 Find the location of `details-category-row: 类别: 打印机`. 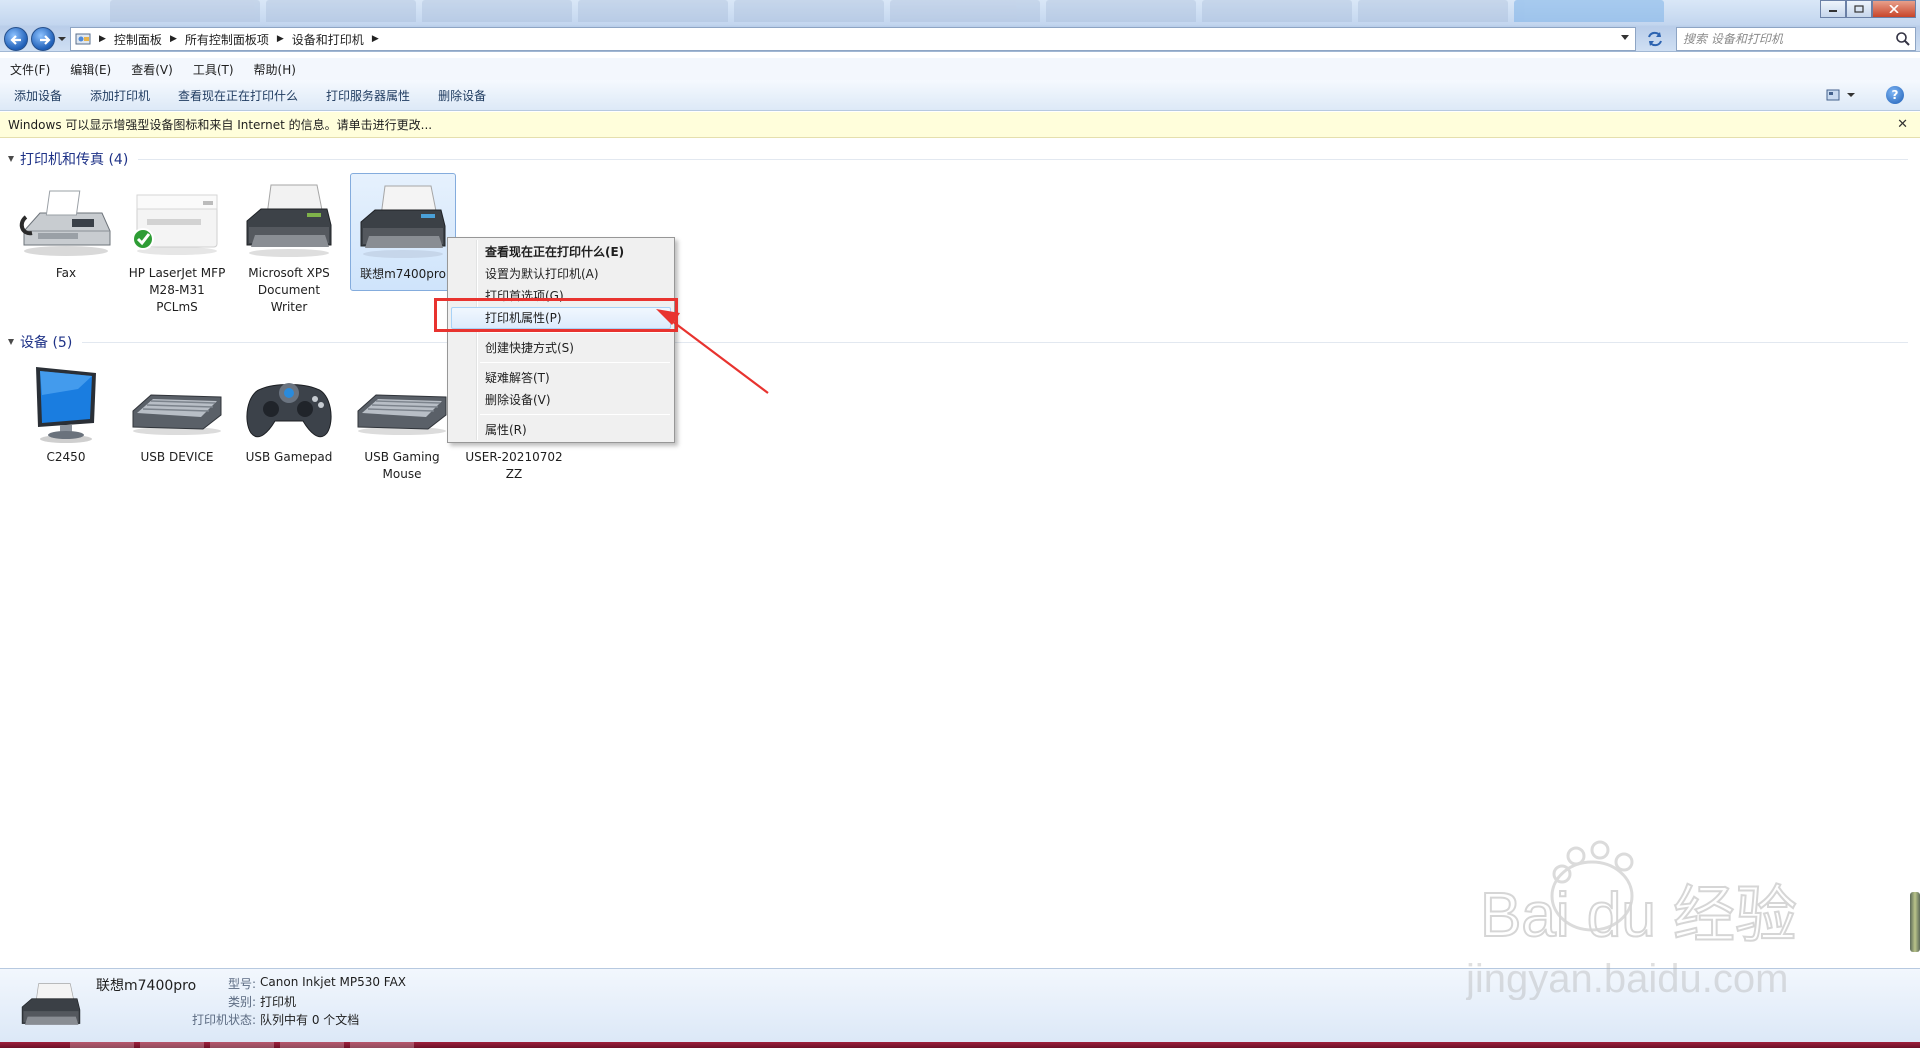

details-category-row: 类别: 打印机 is located at coordinates (262, 1001).